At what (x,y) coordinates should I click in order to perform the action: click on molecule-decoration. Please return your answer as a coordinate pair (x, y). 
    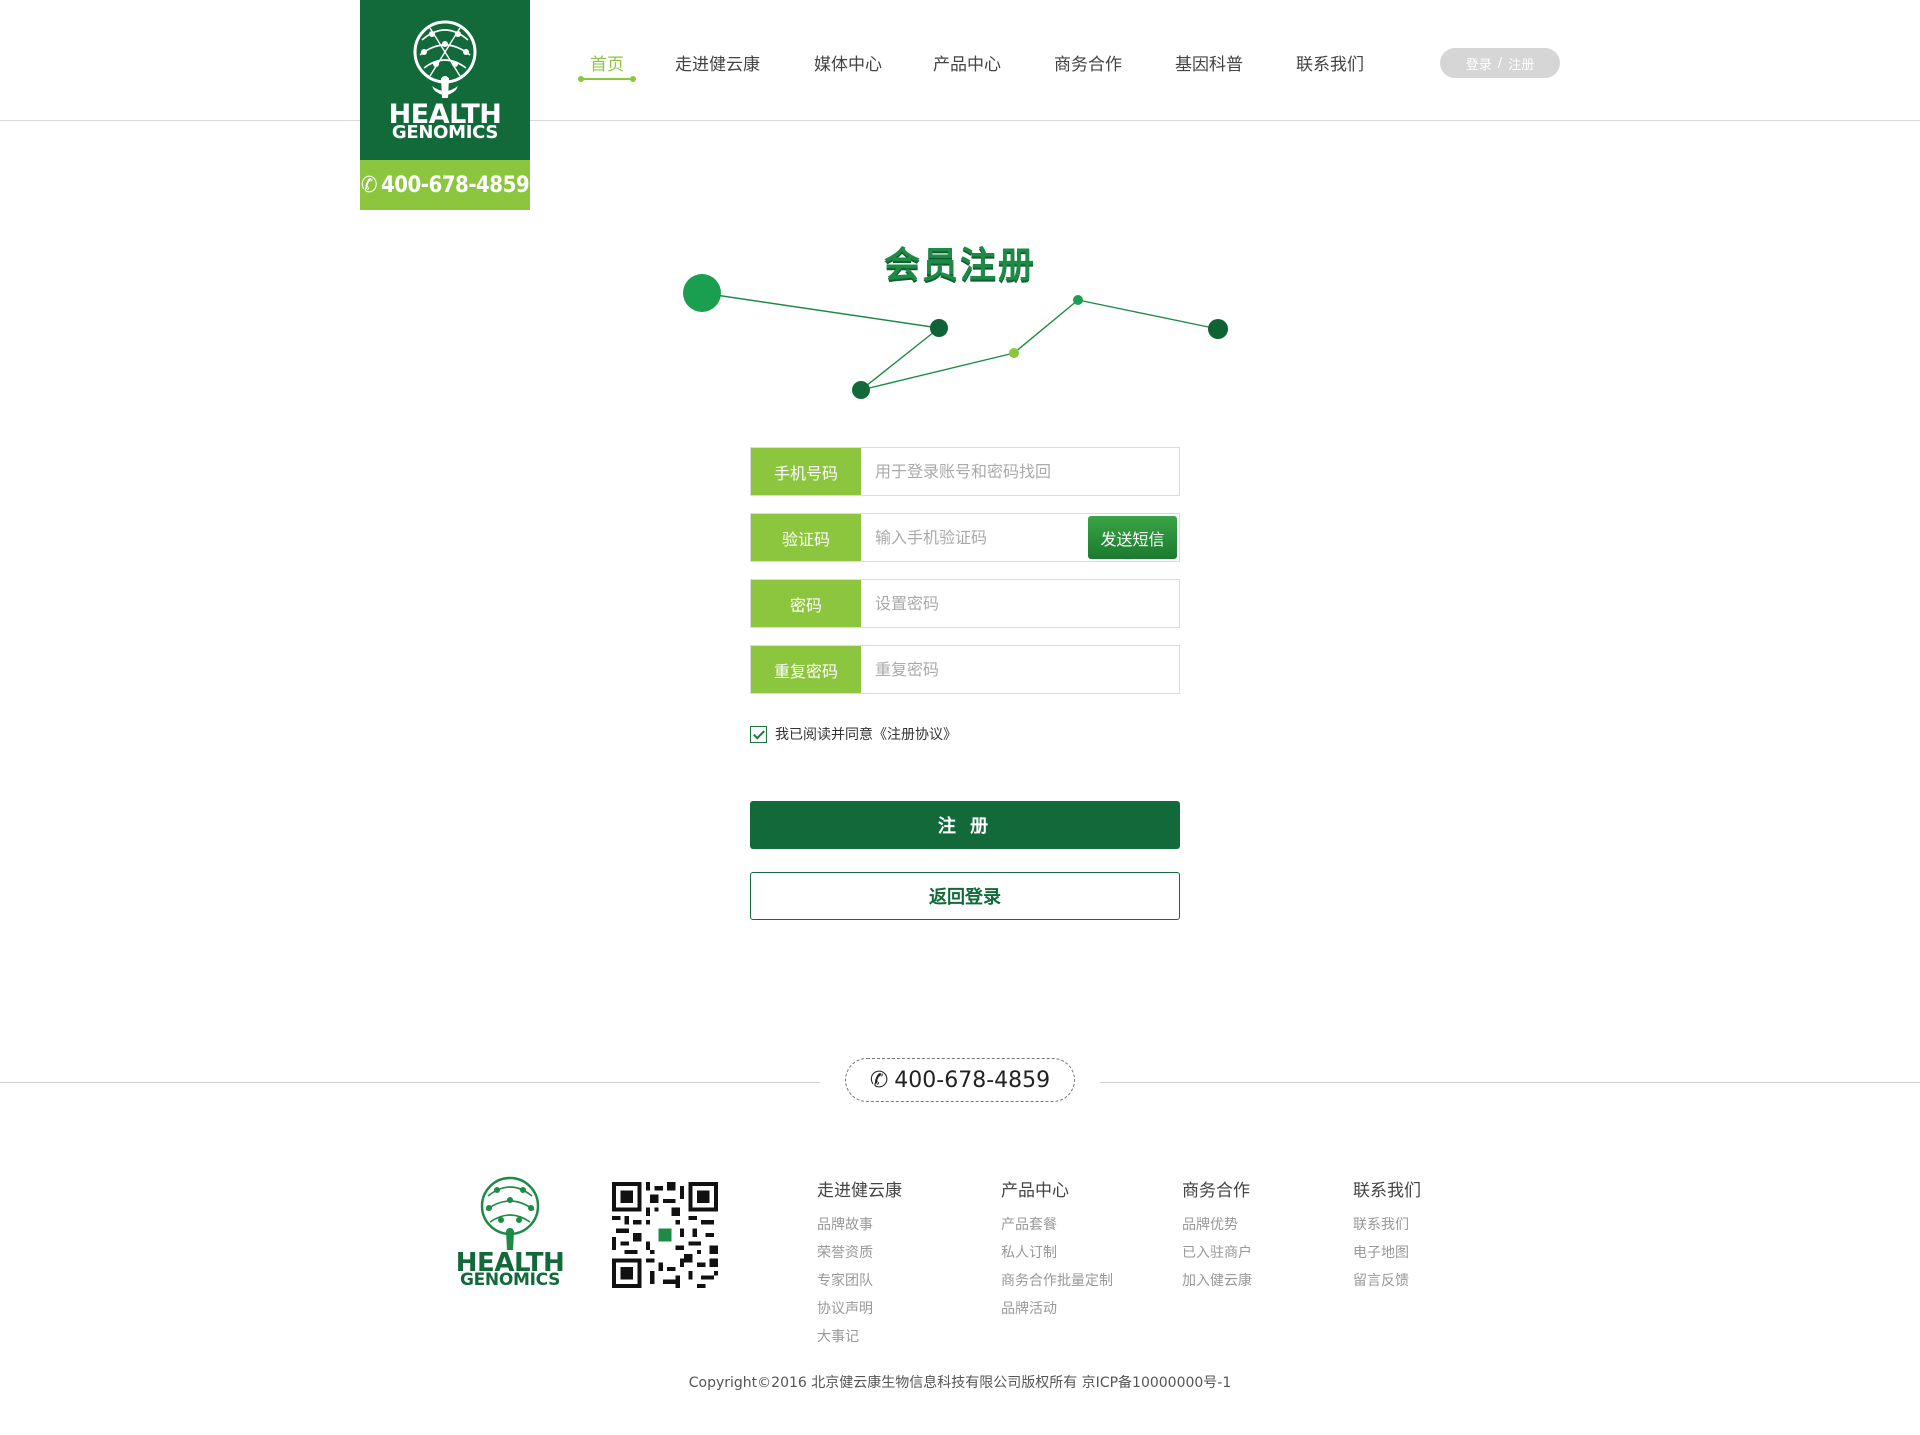
    Looking at the image, I should click on (955, 336).